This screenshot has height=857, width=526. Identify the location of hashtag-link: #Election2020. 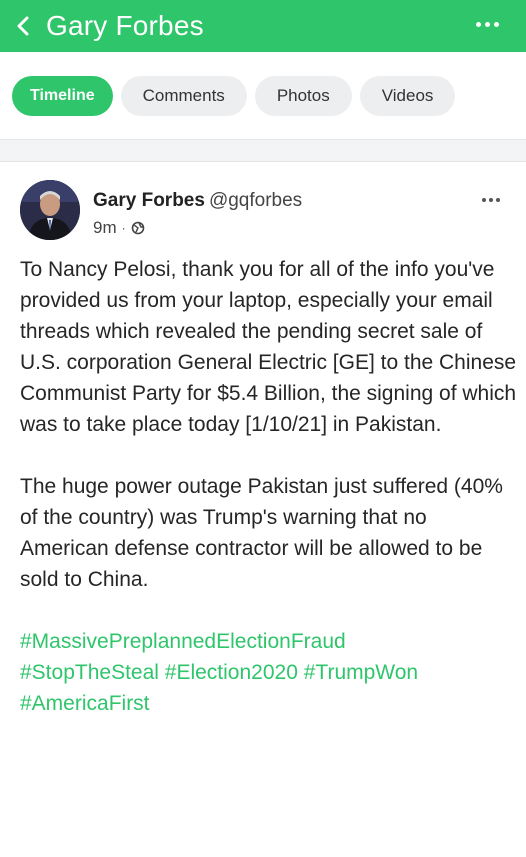
(231, 672).